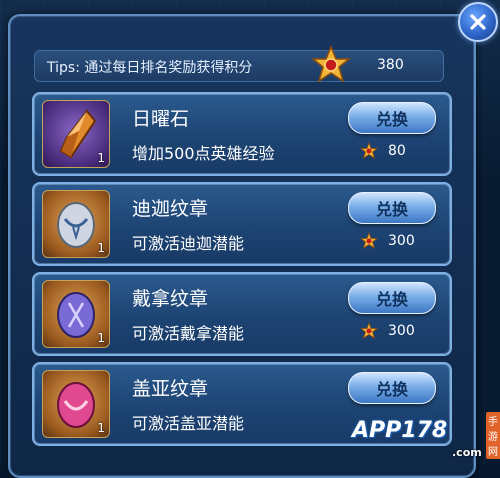 The width and height of the screenshot is (500, 478). What do you see at coordinates (170, 389) in the screenshot?
I see `item-name: 盖亚纹章` at bounding box center [170, 389].